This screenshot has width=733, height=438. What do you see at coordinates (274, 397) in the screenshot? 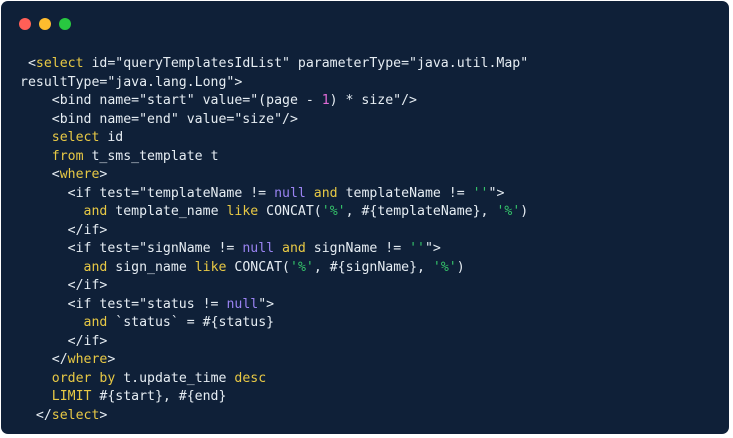
I see `code-line: LIMIT #{start}, #{end}` at bounding box center [274, 397].